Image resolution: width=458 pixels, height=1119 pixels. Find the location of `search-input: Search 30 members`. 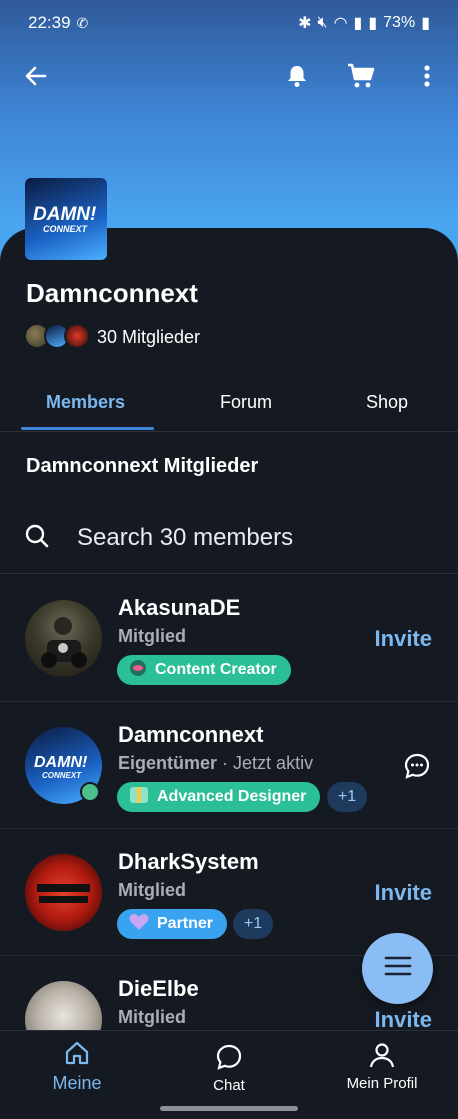

search-input: Search 30 members is located at coordinates (185, 538).